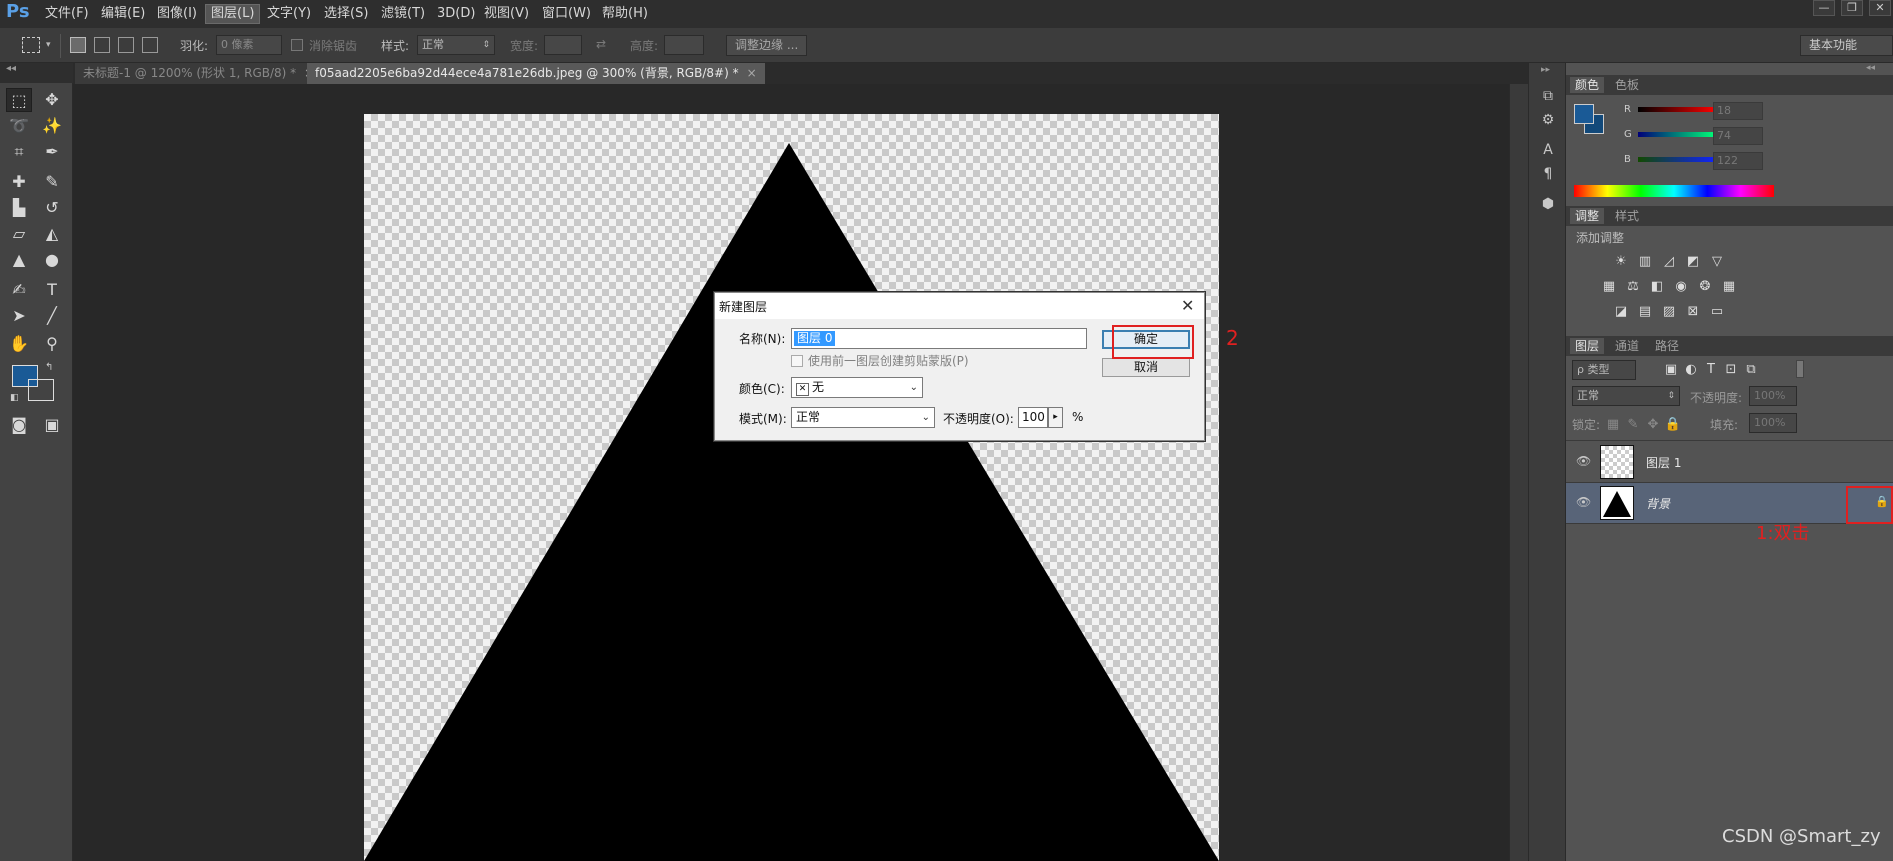  Describe the element at coordinates (1870, 68) in the screenshot. I see `collapse-panels-icon: ◂◂` at that location.